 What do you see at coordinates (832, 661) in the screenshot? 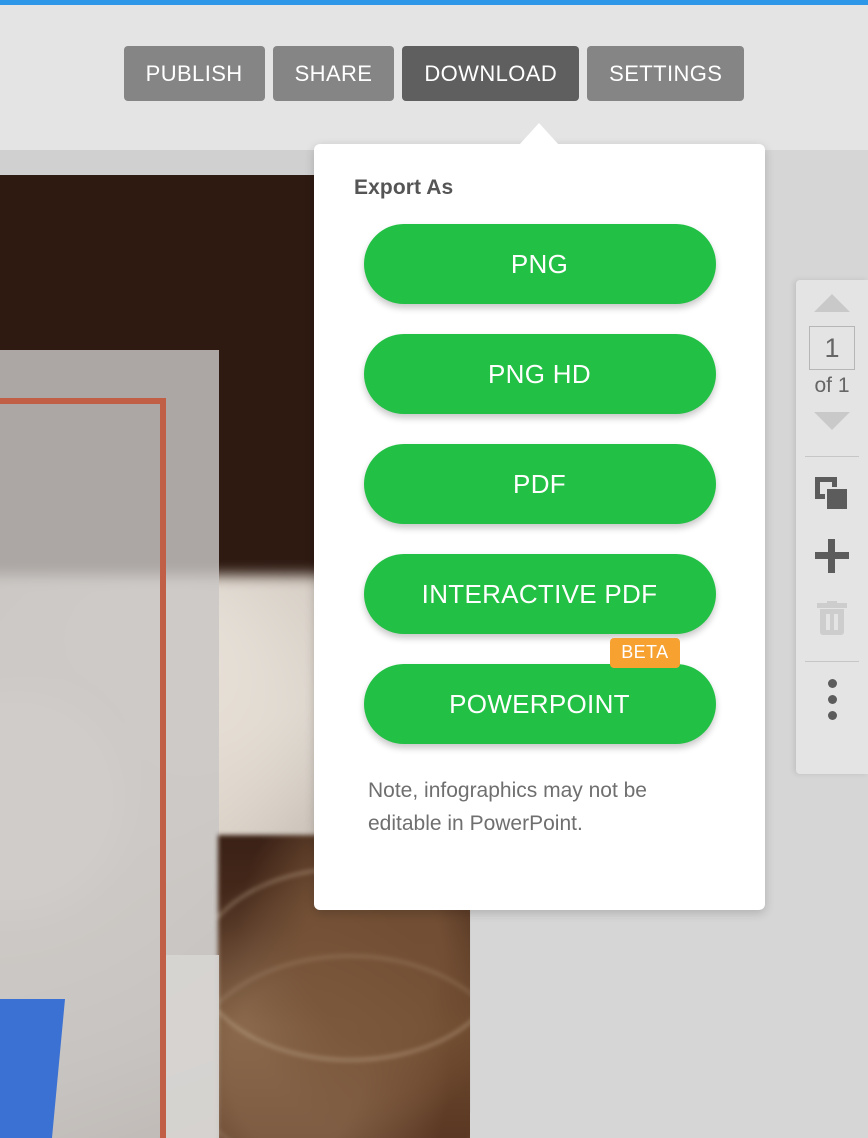
I see `page-tools-divider-bottom` at bounding box center [832, 661].